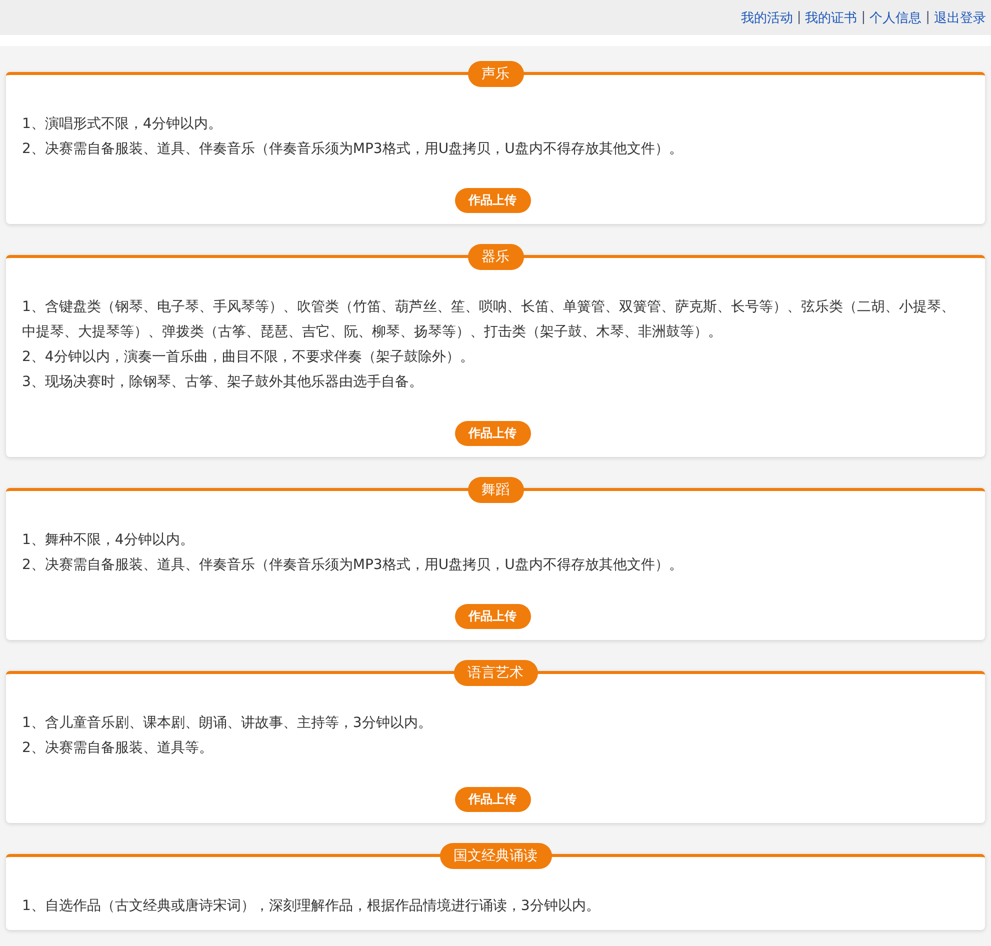  Describe the element at coordinates (108, 540) in the screenshot. I see `rule-text: 1、舞种不限，4分钟以内。` at that location.